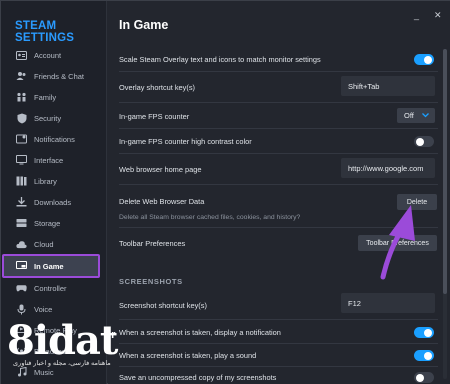 This screenshot has height=384, width=450. Describe the element at coordinates (21, 244) in the screenshot. I see `cloud-icon` at that location.